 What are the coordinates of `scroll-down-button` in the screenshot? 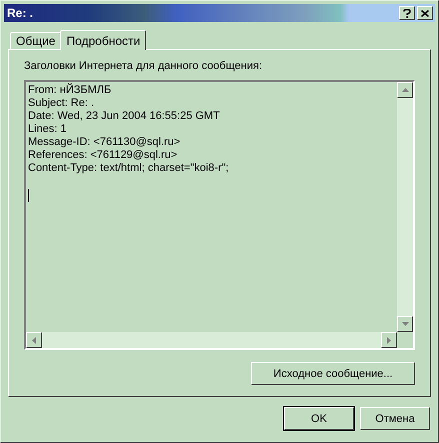 It's located at (405, 324).